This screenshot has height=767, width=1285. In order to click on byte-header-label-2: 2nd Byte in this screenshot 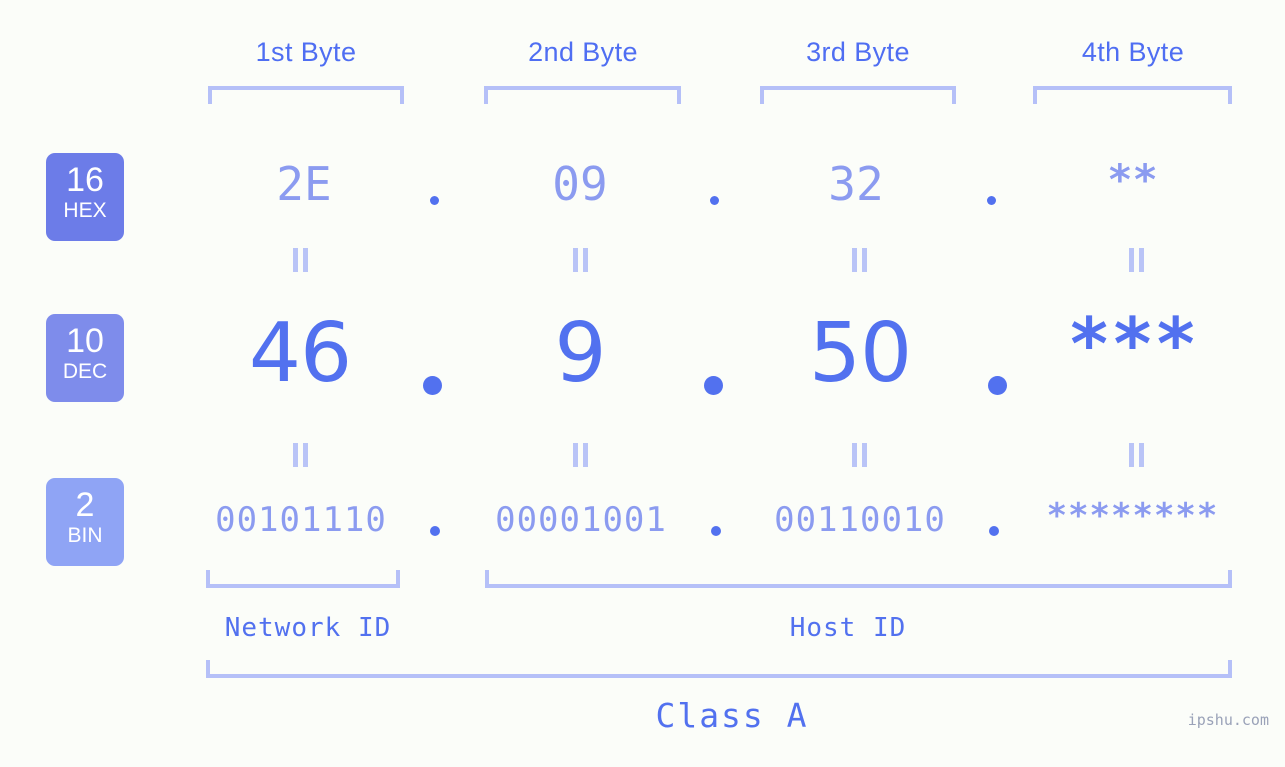, I will do `click(583, 52)`.